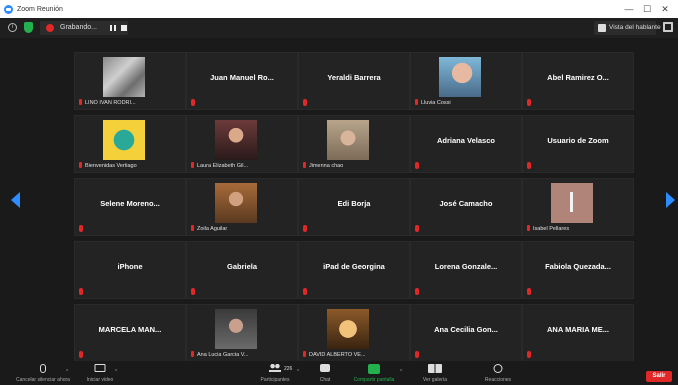 This screenshot has width=678, height=385. I want to click on unmute-button: Cancelar silenciar ahora, so click(43, 373).